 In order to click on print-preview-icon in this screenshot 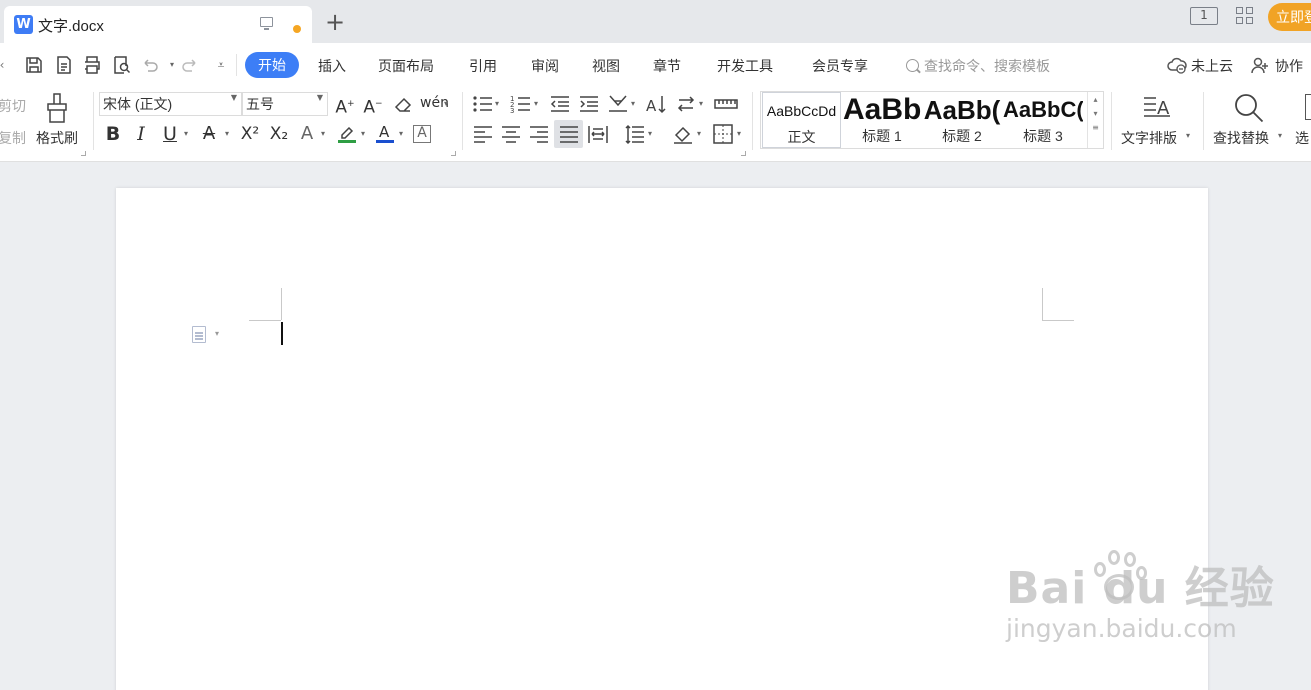, I will do `click(122, 65)`.